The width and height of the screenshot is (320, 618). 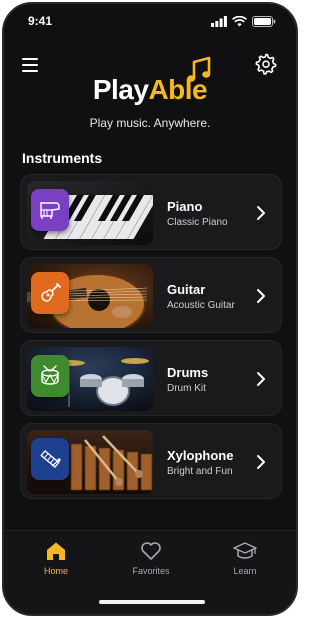 I want to click on signal-icon, so click(x=219, y=21).